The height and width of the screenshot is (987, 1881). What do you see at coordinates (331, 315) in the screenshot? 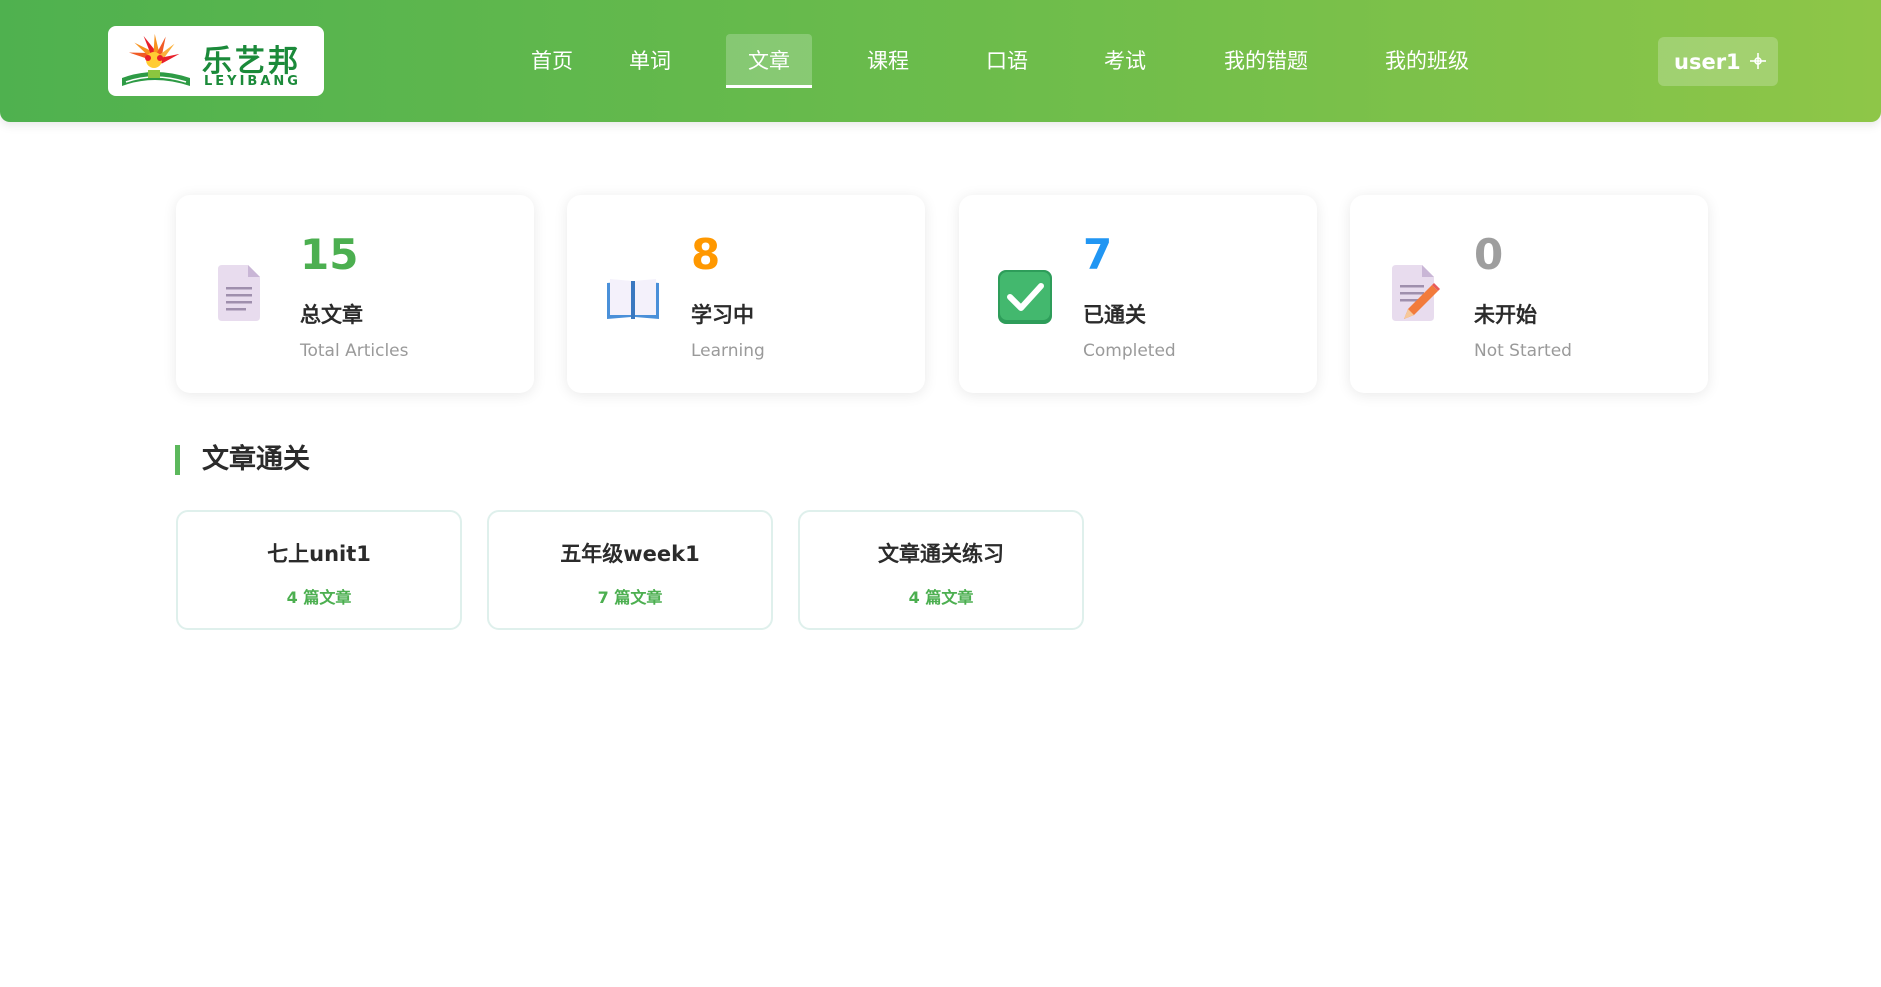
I see `stat-label-total: 总文章` at bounding box center [331, 315].